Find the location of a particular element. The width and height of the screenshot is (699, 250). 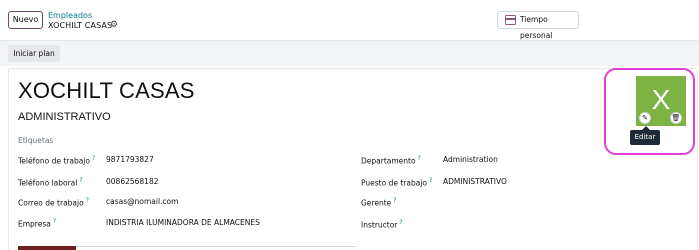

breadcrumb-current: XOCHILT CASAS is located at coordinates (80, 25).